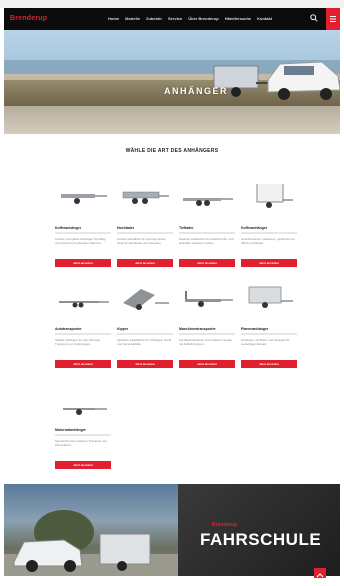 This screenshot has height=586, width=344. What do you see at coordinates (196, 91) in the screenshot?
I see `hero-title: ANHÄNGER` at bounding box center [196, 91].